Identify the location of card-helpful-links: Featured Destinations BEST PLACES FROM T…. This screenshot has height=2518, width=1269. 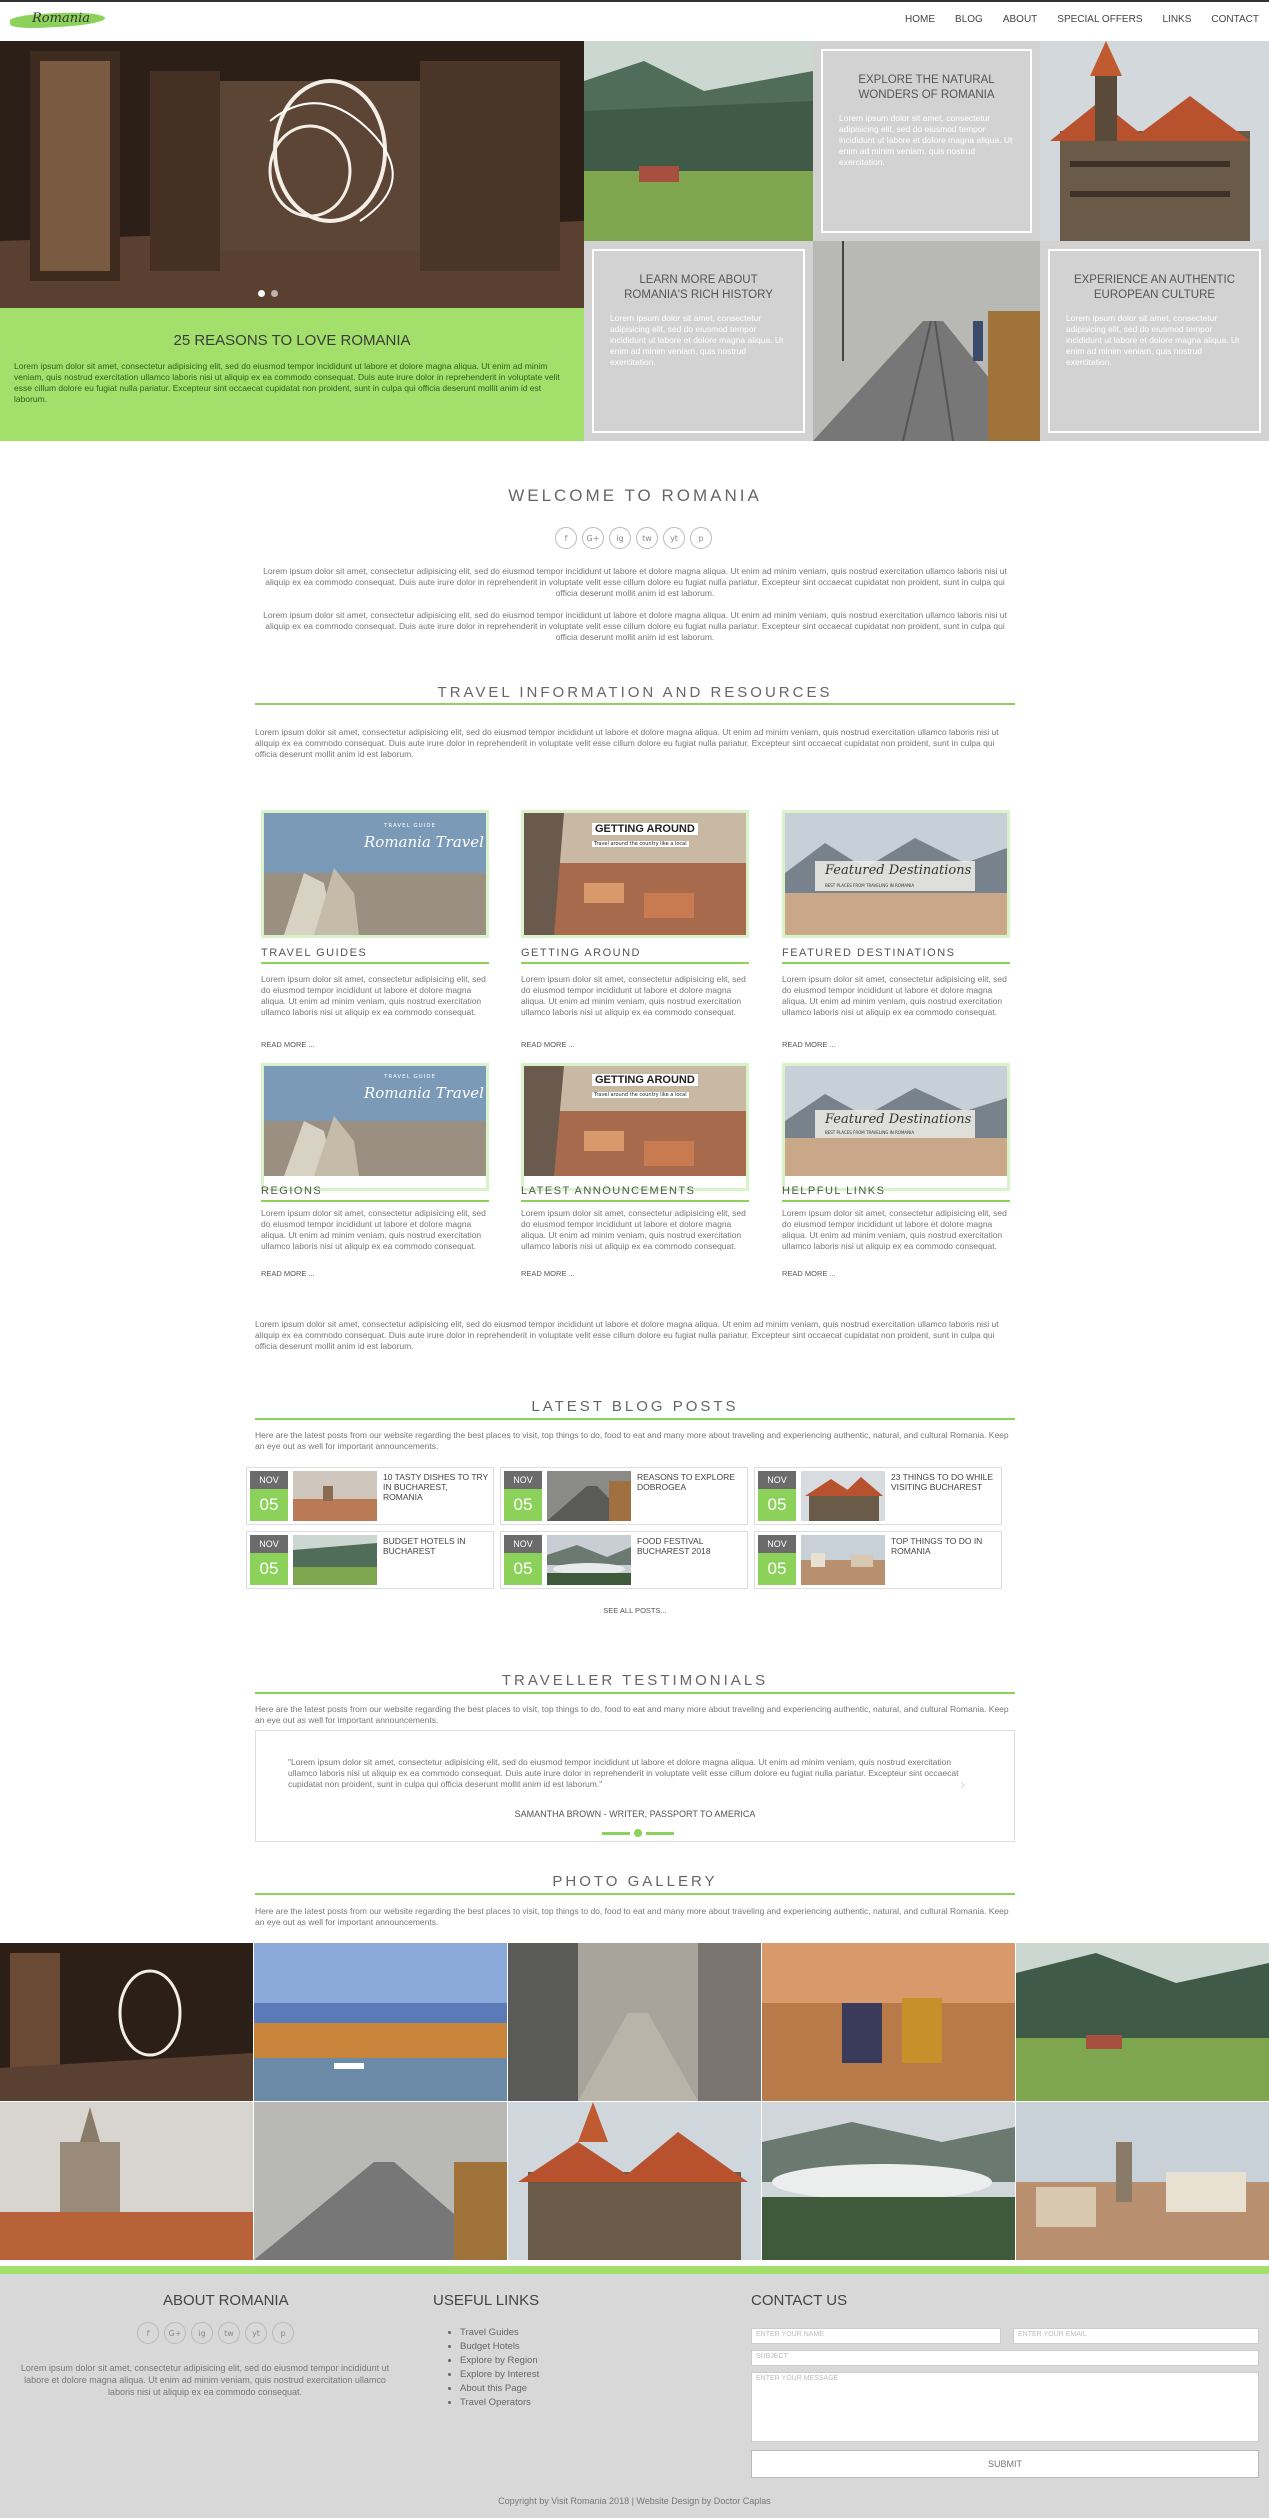
(896, 1183).